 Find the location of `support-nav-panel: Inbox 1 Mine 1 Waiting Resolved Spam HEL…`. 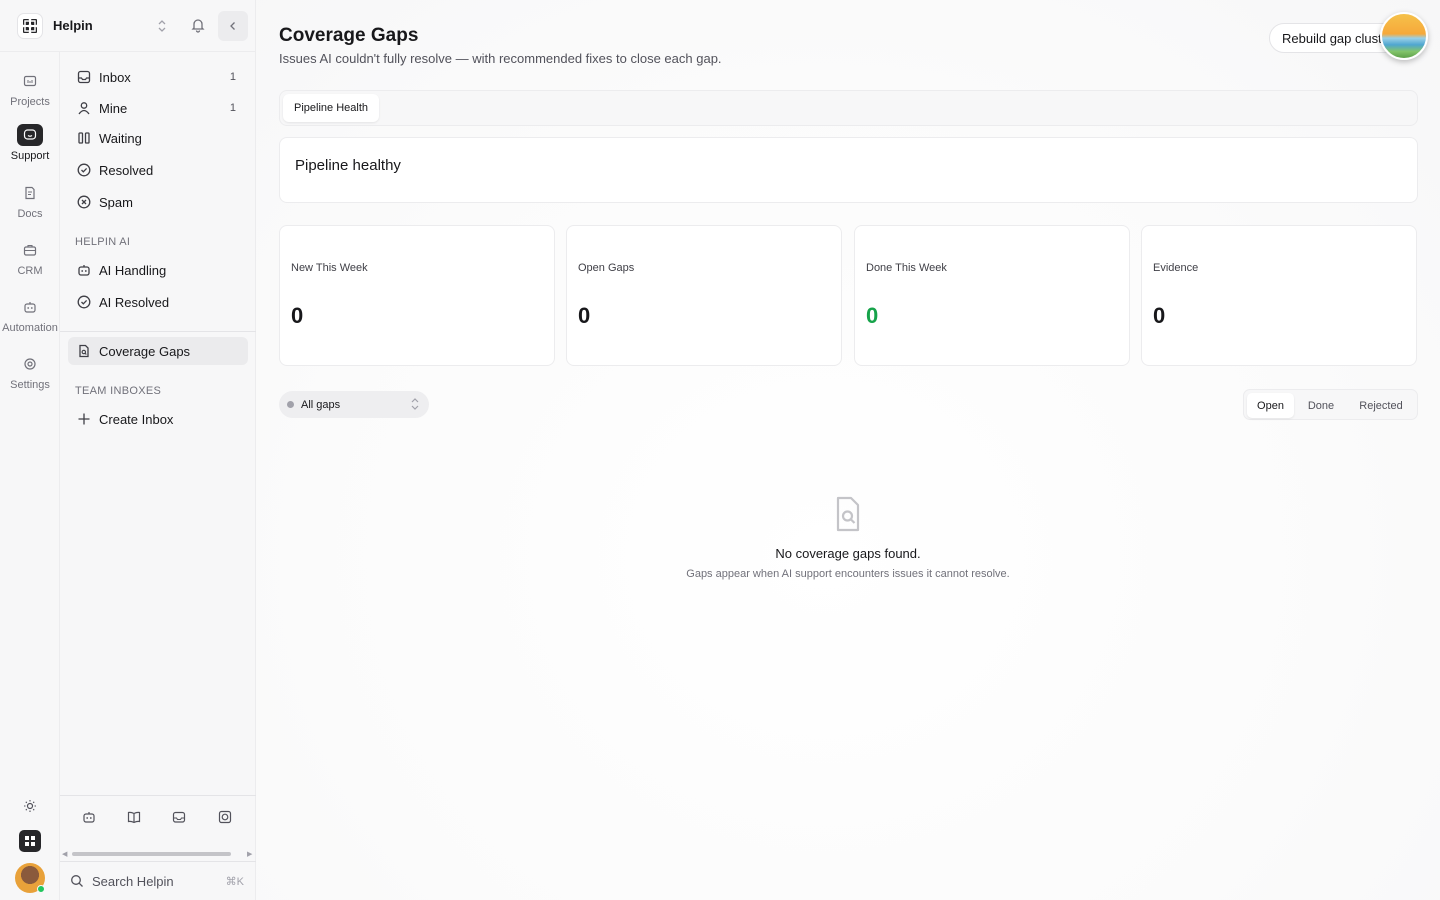

support-nav-panel: Inbox 1 Mine 1 Waiting Resolved Spam HEL… is located at coordinates (158, 476).